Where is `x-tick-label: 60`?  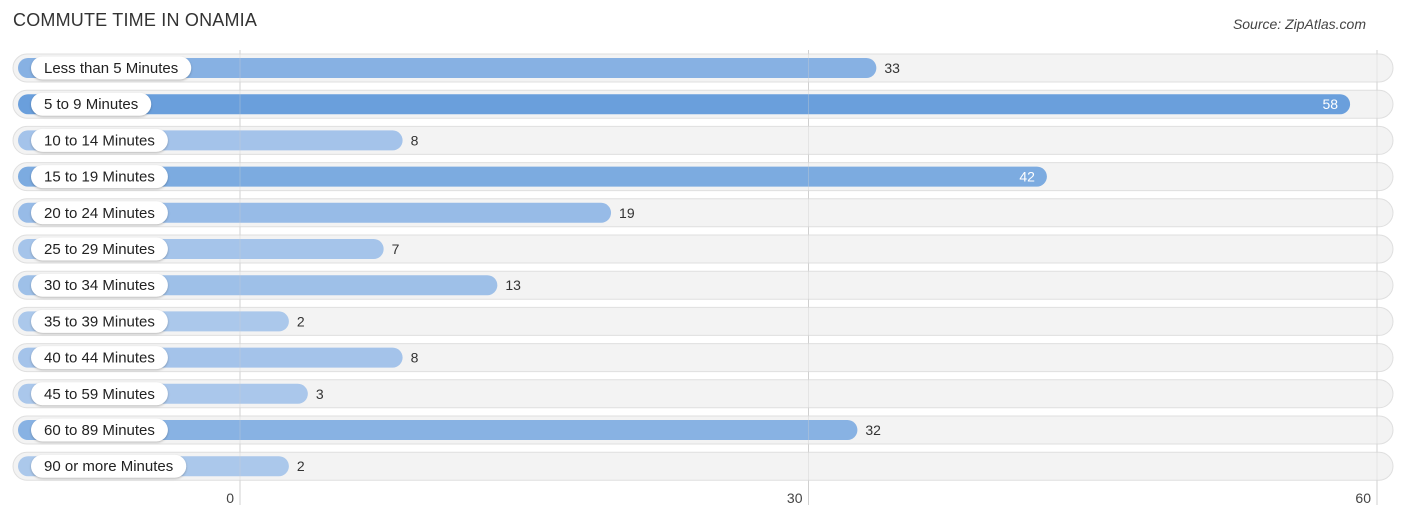
x-tick-label: 60 is located at coordinates (1363, 498).